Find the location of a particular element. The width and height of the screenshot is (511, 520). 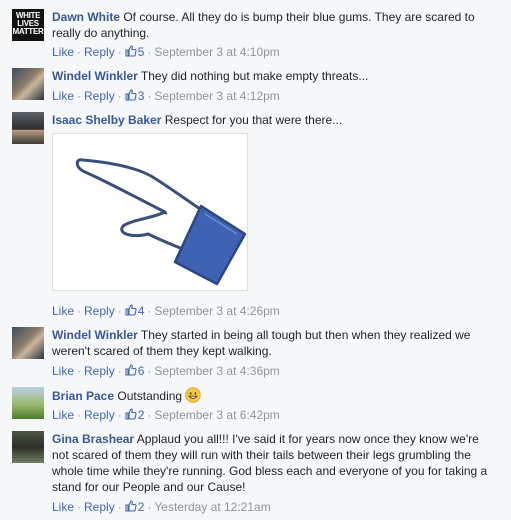

thumbs-up-sketch-icon is located at coordinates (161, 222).